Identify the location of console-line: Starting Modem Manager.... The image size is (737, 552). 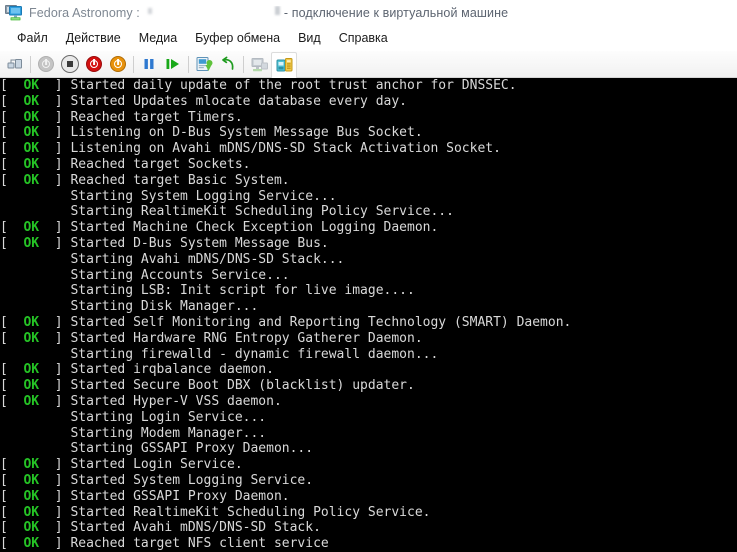
(368, 434).